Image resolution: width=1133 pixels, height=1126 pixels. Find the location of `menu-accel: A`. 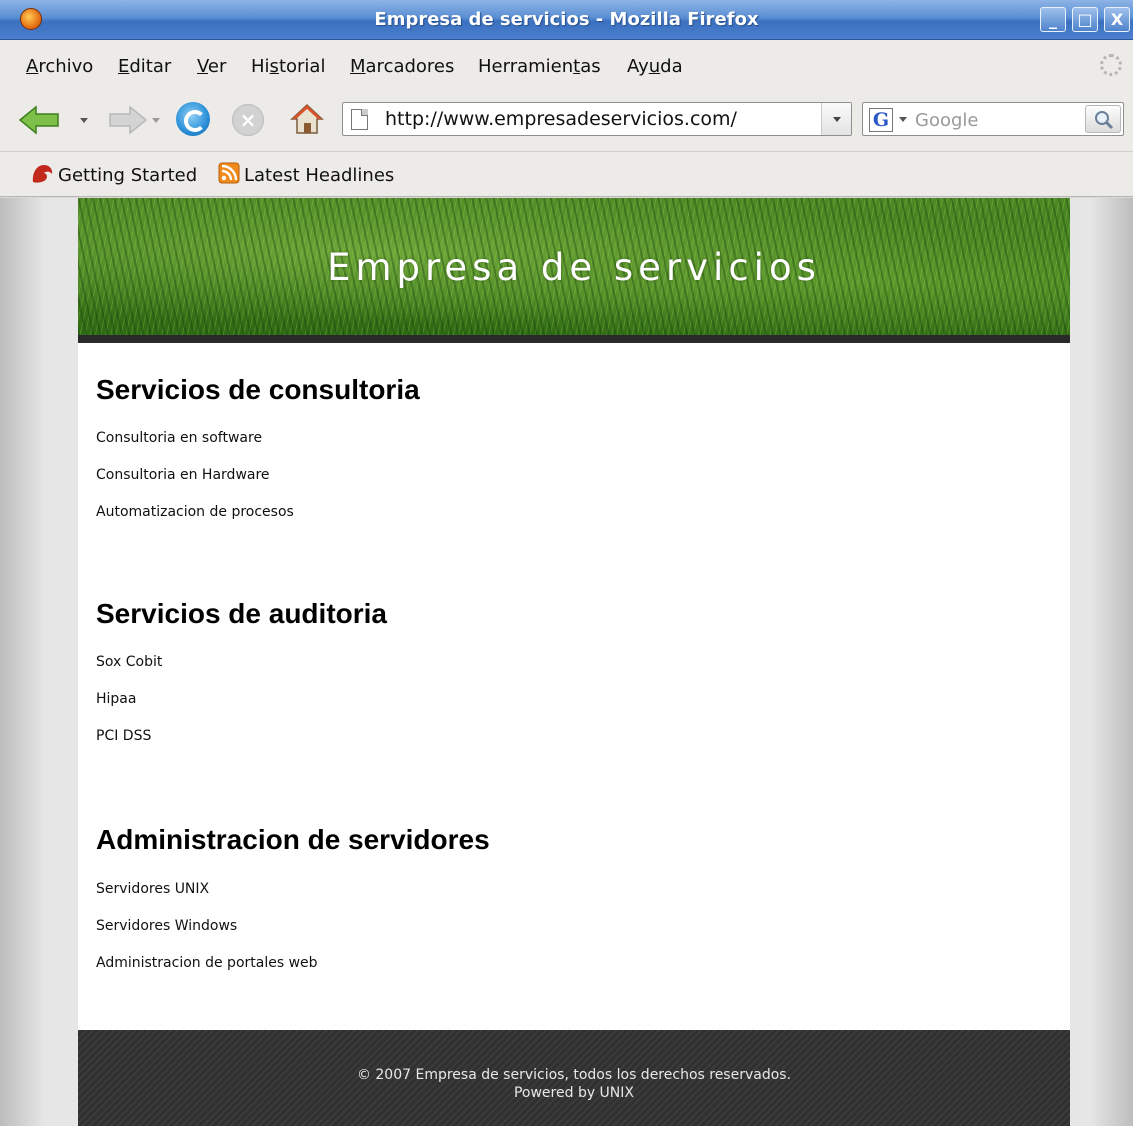

menu-accel: A is located at coordinates (32, 66).